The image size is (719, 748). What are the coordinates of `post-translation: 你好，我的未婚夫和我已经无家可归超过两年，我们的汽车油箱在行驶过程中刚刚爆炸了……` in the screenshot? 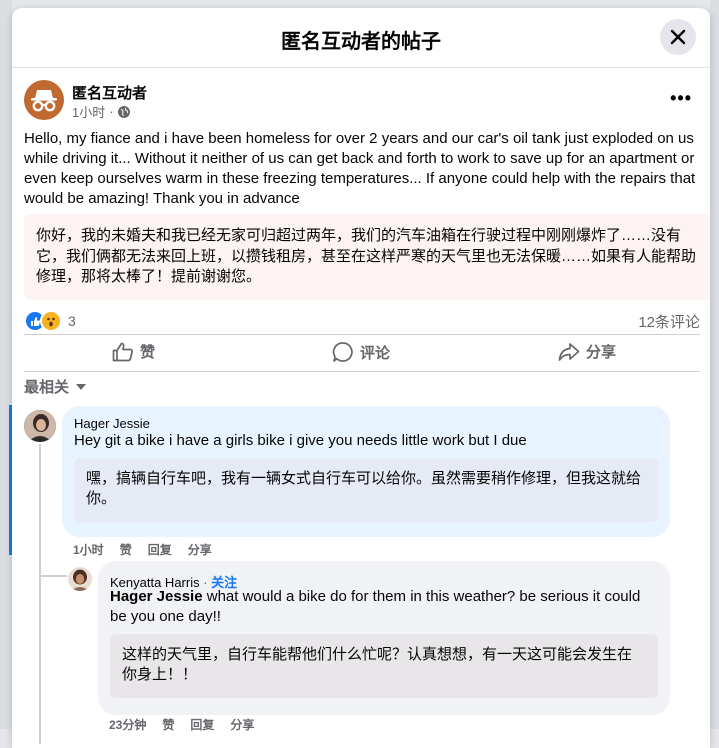 It's located at (367, 257).